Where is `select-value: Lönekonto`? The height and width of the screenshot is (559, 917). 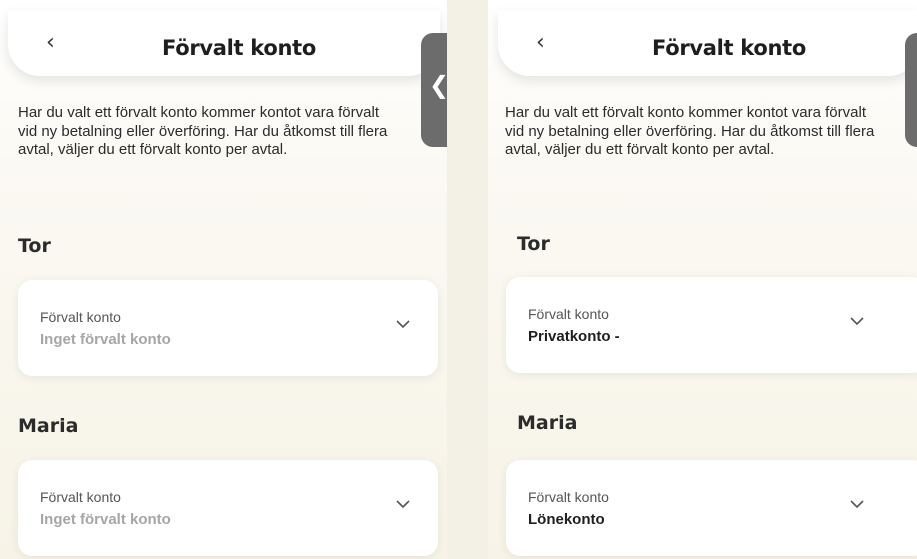 select-value: Lönekonto is located at coordinates (566, 519).